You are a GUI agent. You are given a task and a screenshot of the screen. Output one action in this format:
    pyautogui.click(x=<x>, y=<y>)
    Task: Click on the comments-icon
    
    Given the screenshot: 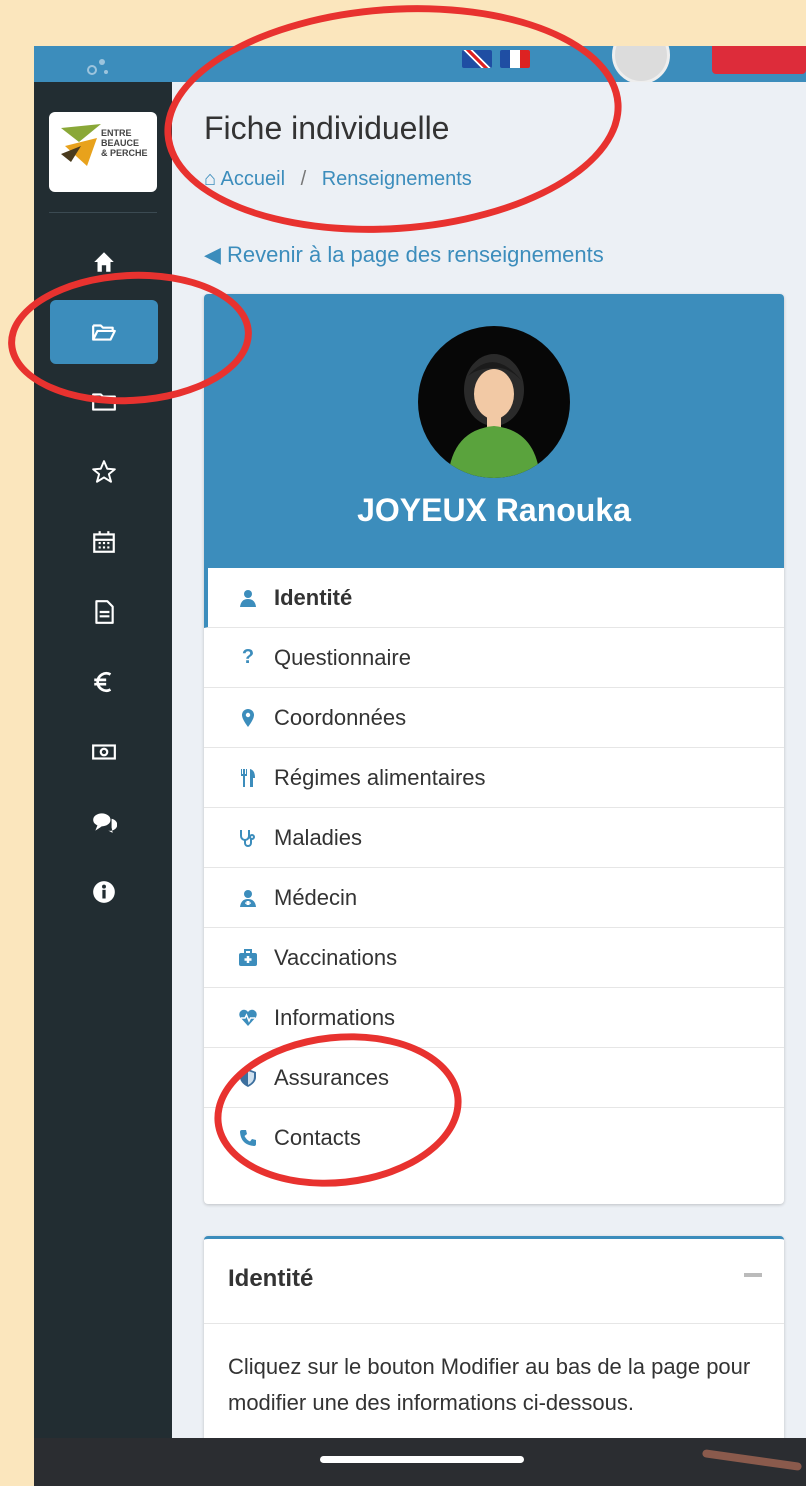 What is the action you would take?
    pyautogui.click(x=105, y=823)
    